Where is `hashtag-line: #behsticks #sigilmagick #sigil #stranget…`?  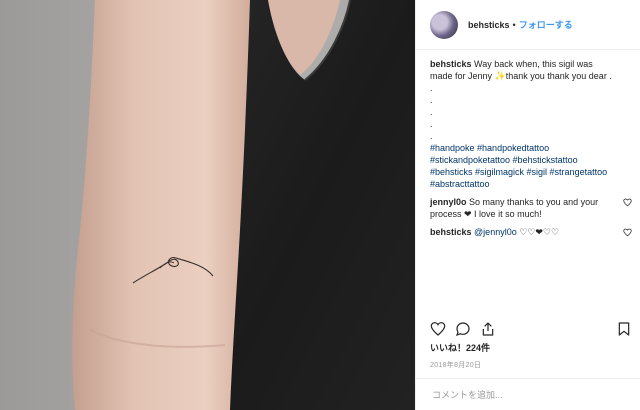
hashtag-line: #behsticks #sigilmagick #sigil #stranget… is located at coordinates (523, 172).